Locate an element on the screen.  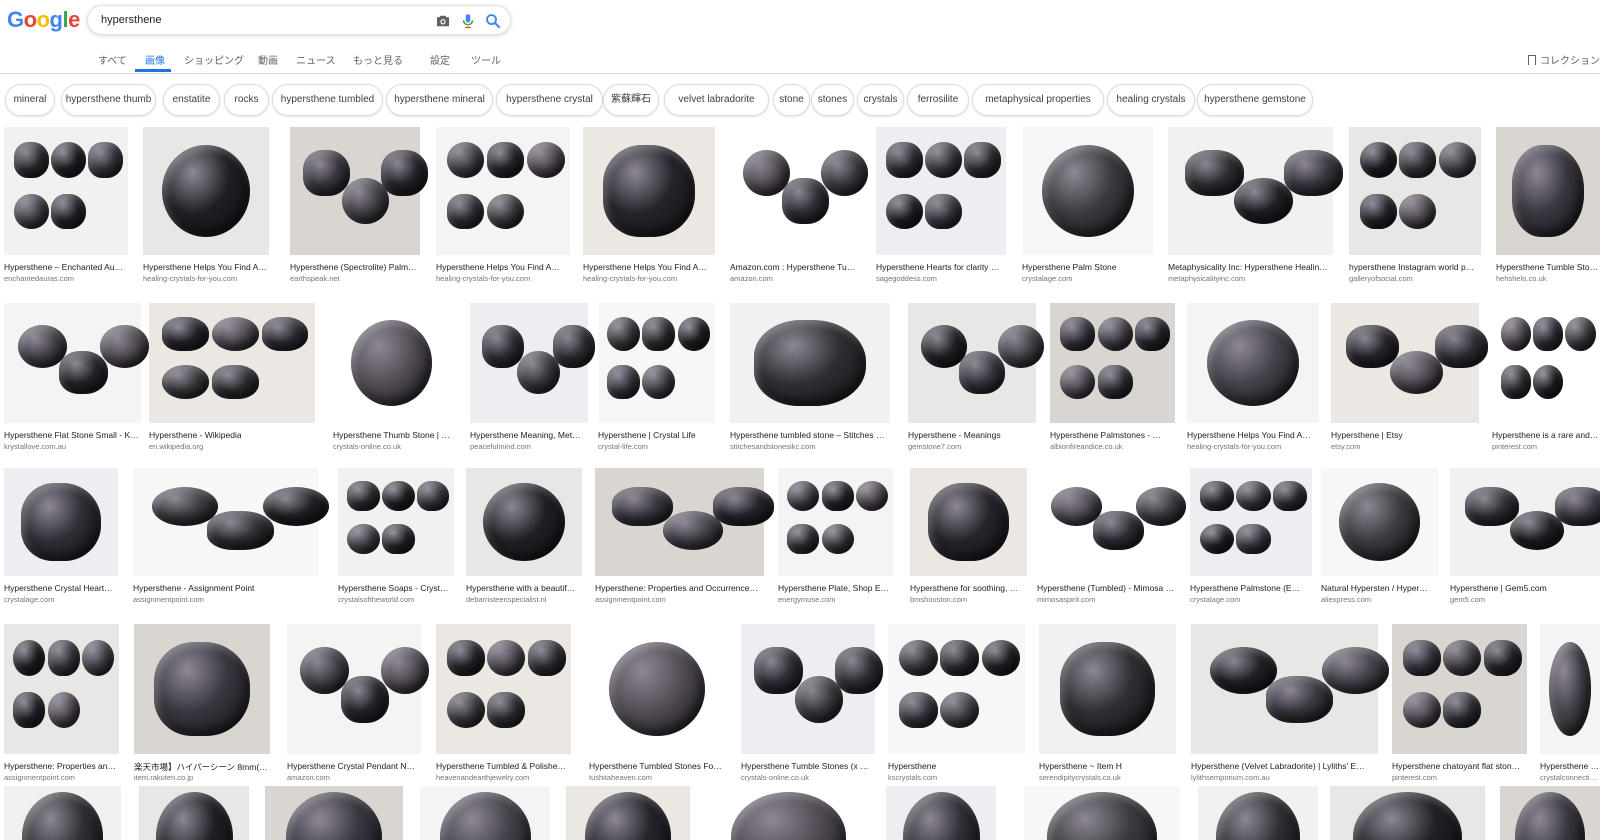
result-source: earthspeak.net is located at coordinates (360, 278).